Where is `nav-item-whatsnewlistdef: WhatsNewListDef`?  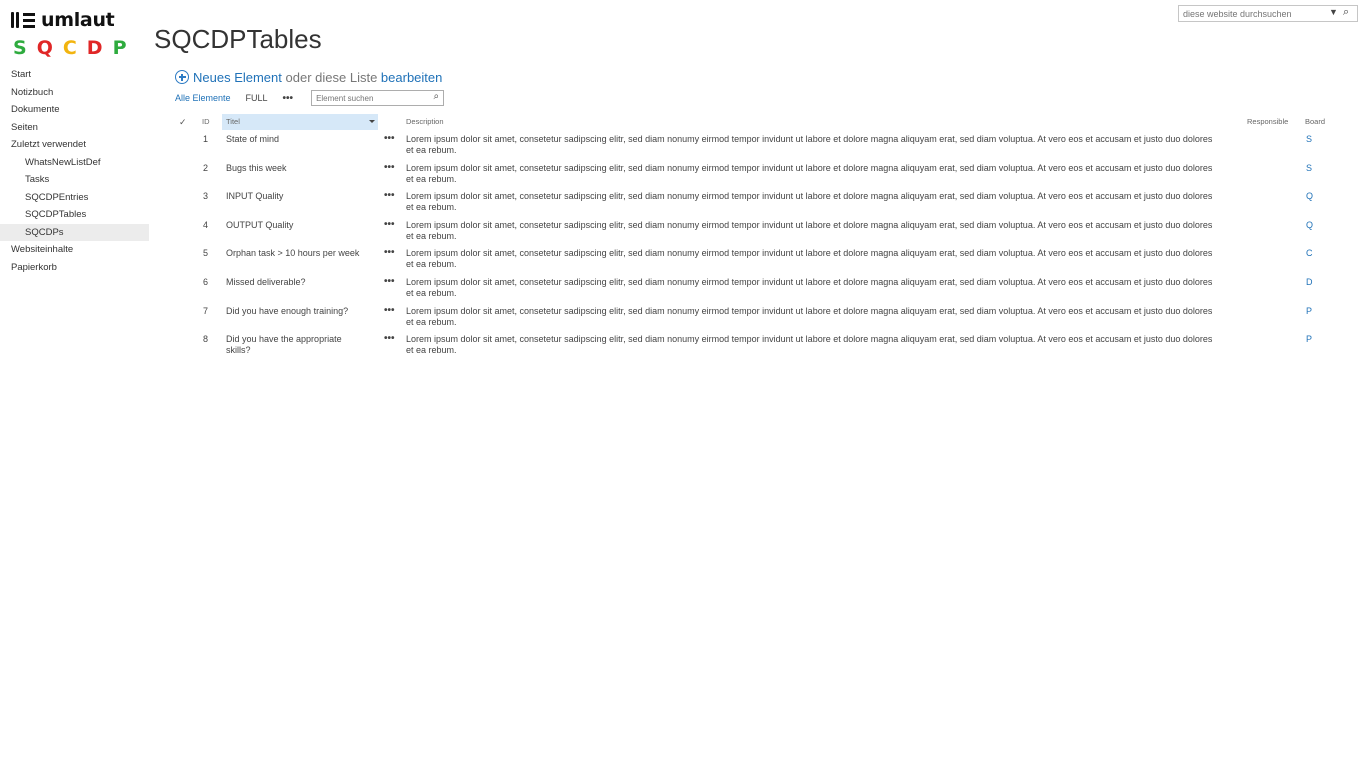
nav-item-whatsnewlistdef: WhatsNewListDef is located at coordinates (74, 163).